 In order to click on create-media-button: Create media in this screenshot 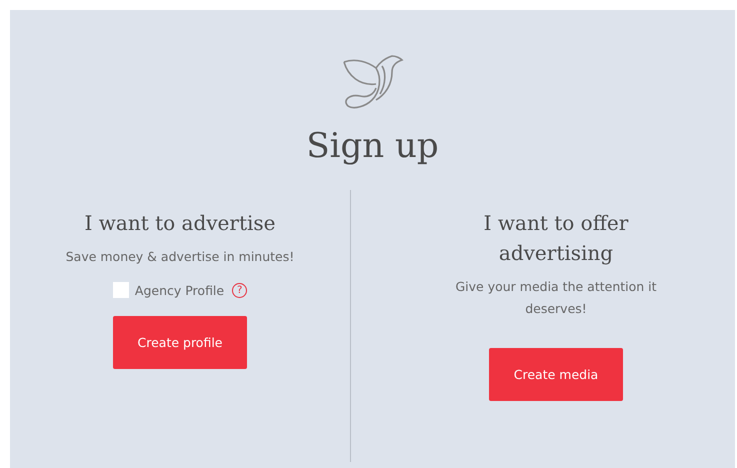, I will do `click(556, 374)`.